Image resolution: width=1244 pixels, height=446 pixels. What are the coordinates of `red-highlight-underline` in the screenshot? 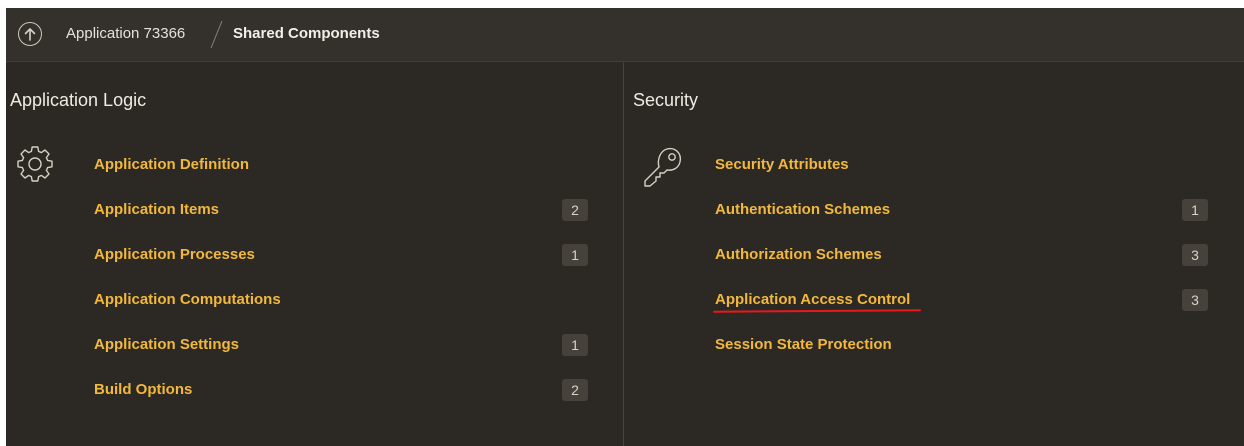 It's located at (817, 311).